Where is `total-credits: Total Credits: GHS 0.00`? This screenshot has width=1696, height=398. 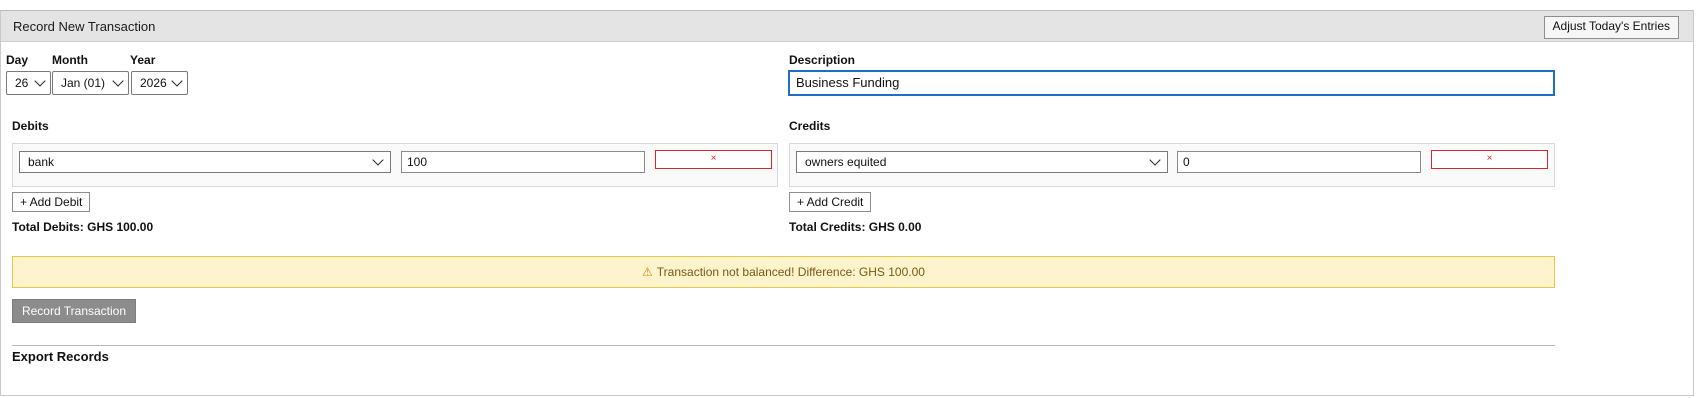
total-credits: Total Credits: GHS 0.00 is located at coordinates (855, 227).